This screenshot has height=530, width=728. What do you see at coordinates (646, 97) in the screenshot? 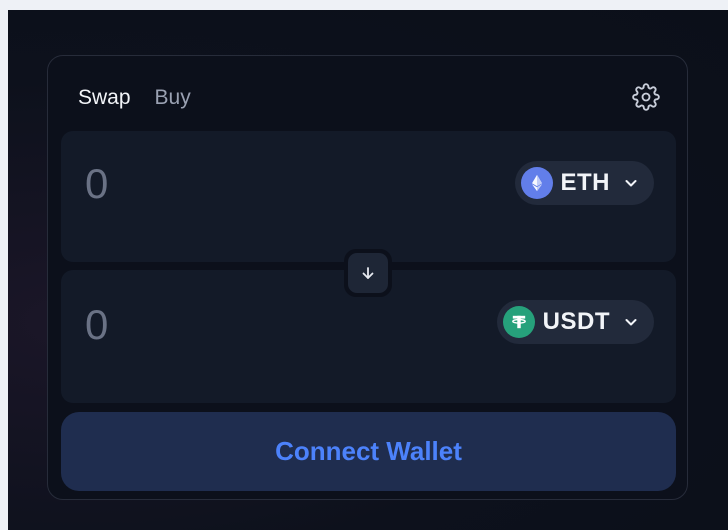
I see `gear-icon` at bounding box center [646, 97].